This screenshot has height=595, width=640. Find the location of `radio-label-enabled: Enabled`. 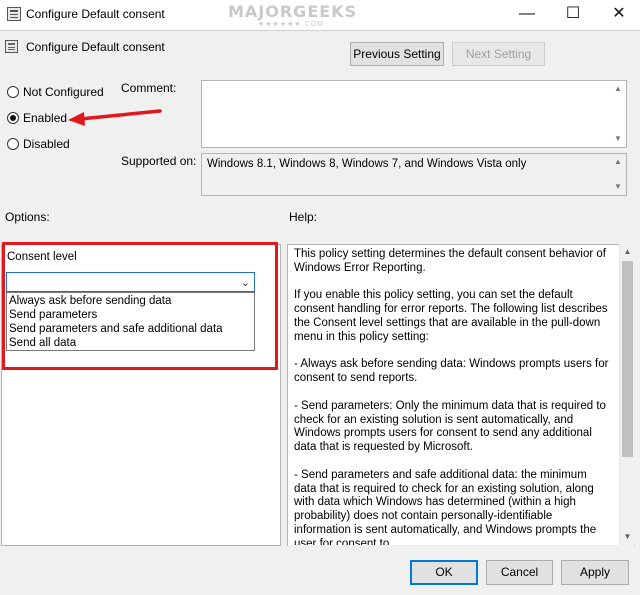

radio-label-enabled: Enabled is located at coordinates (45, 118).